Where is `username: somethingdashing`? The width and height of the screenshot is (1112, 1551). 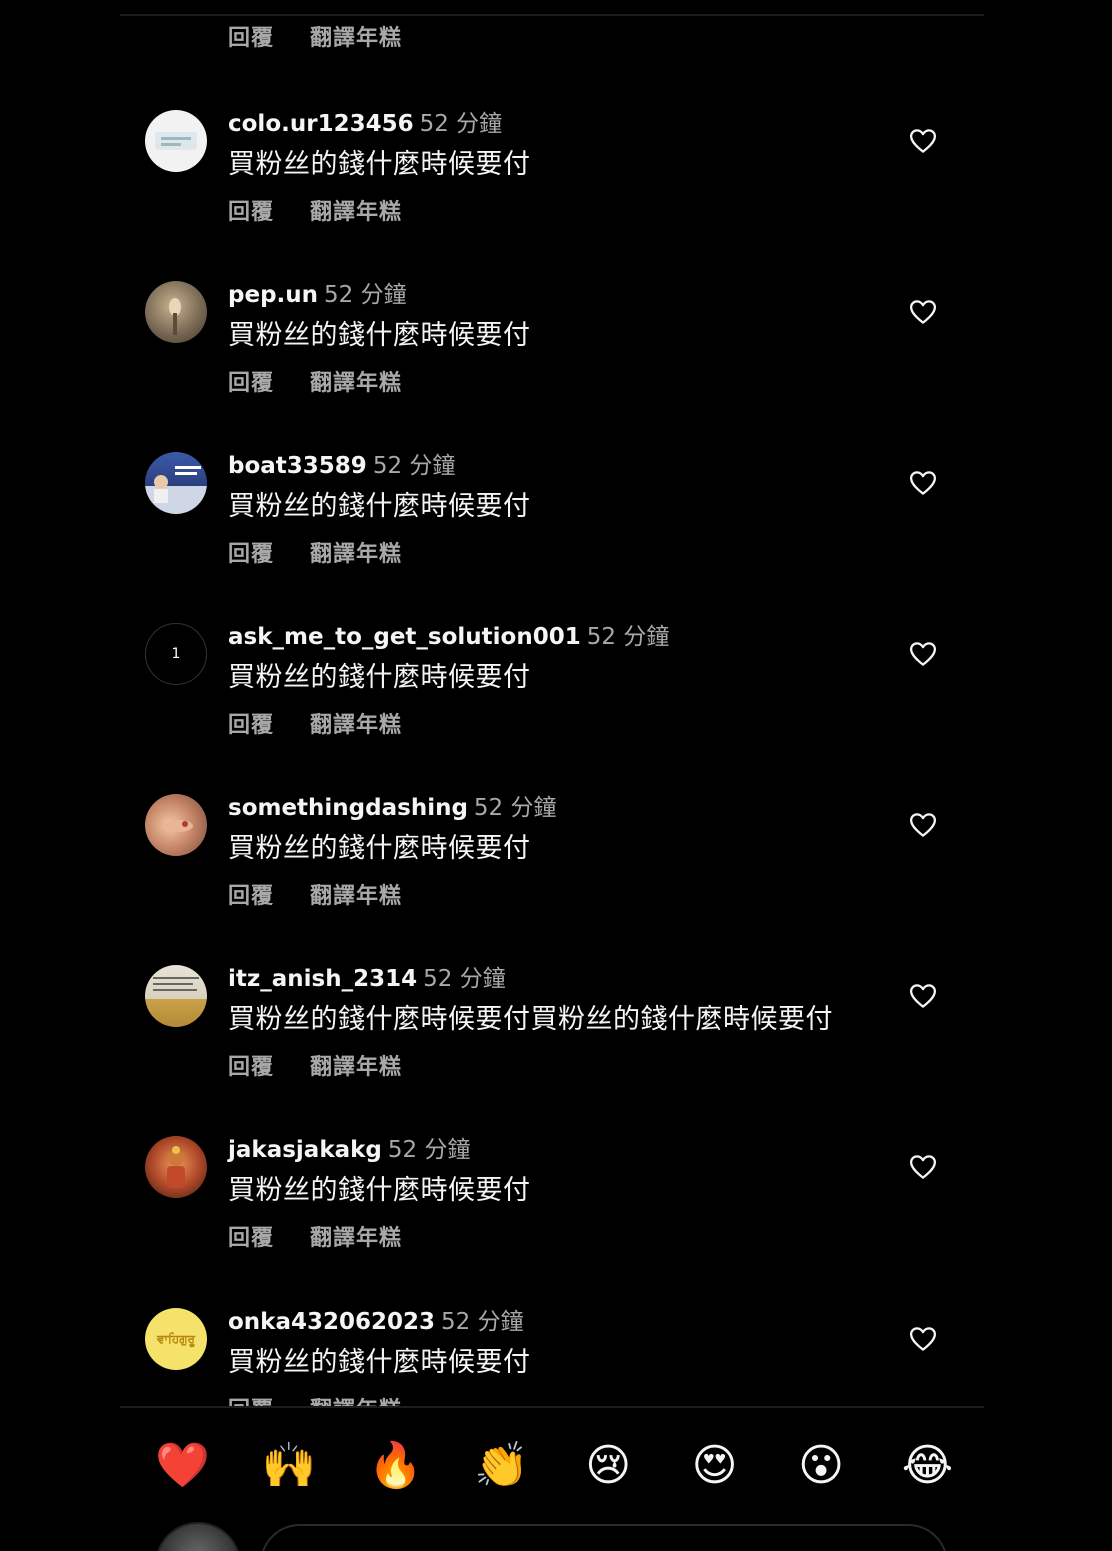
username: somethingdashing is located at coordinates (348, 808).